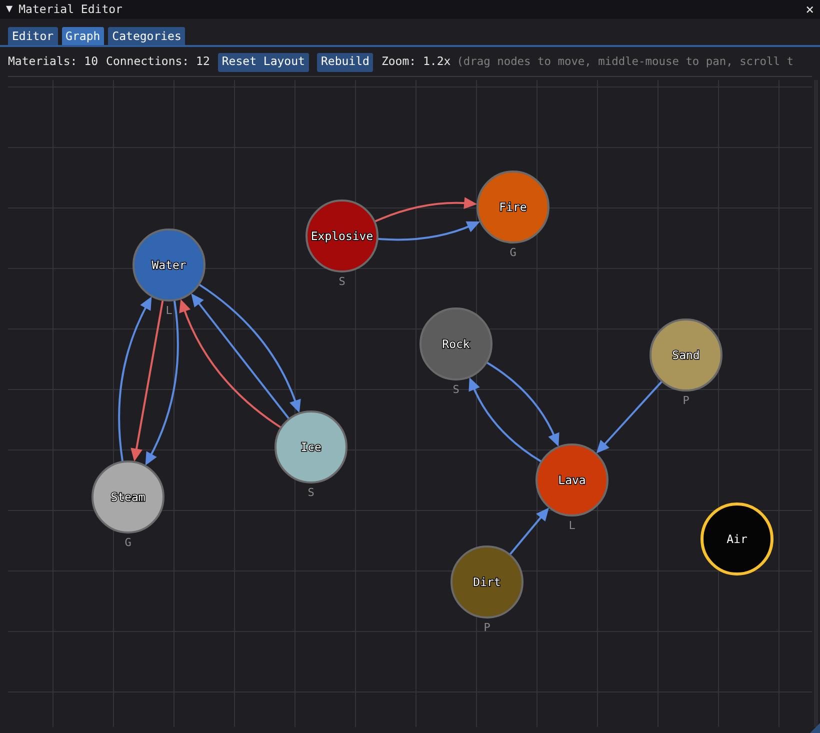 This screenshot has height=733, width=820. Describe the element at coordinates (9, 9) in the screenshot. I see `collapse-toggle: ▼` at that location.